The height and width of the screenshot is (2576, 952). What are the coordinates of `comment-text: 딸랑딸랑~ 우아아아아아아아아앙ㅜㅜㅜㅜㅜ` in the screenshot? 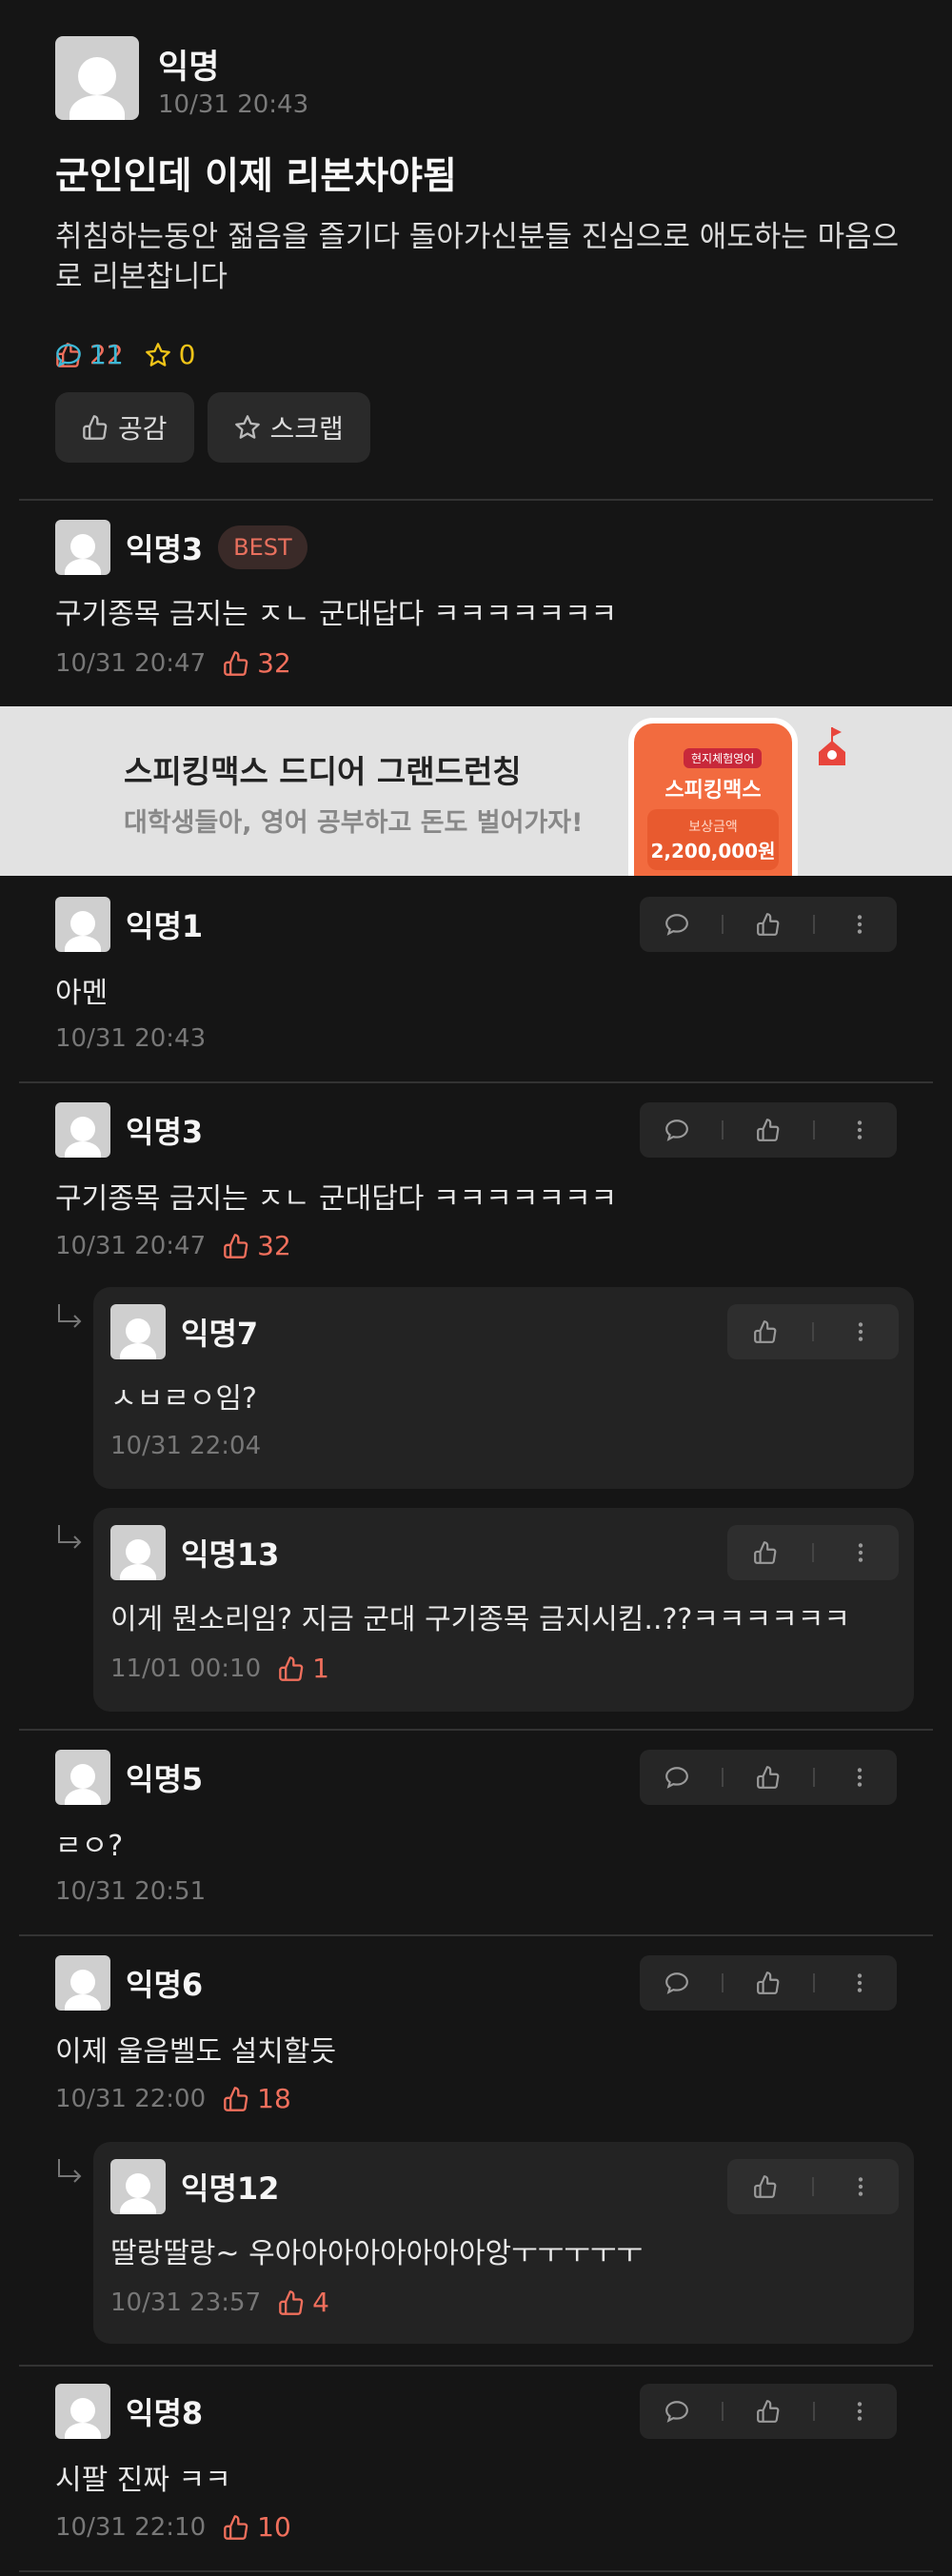 It's located at (377, 2253).